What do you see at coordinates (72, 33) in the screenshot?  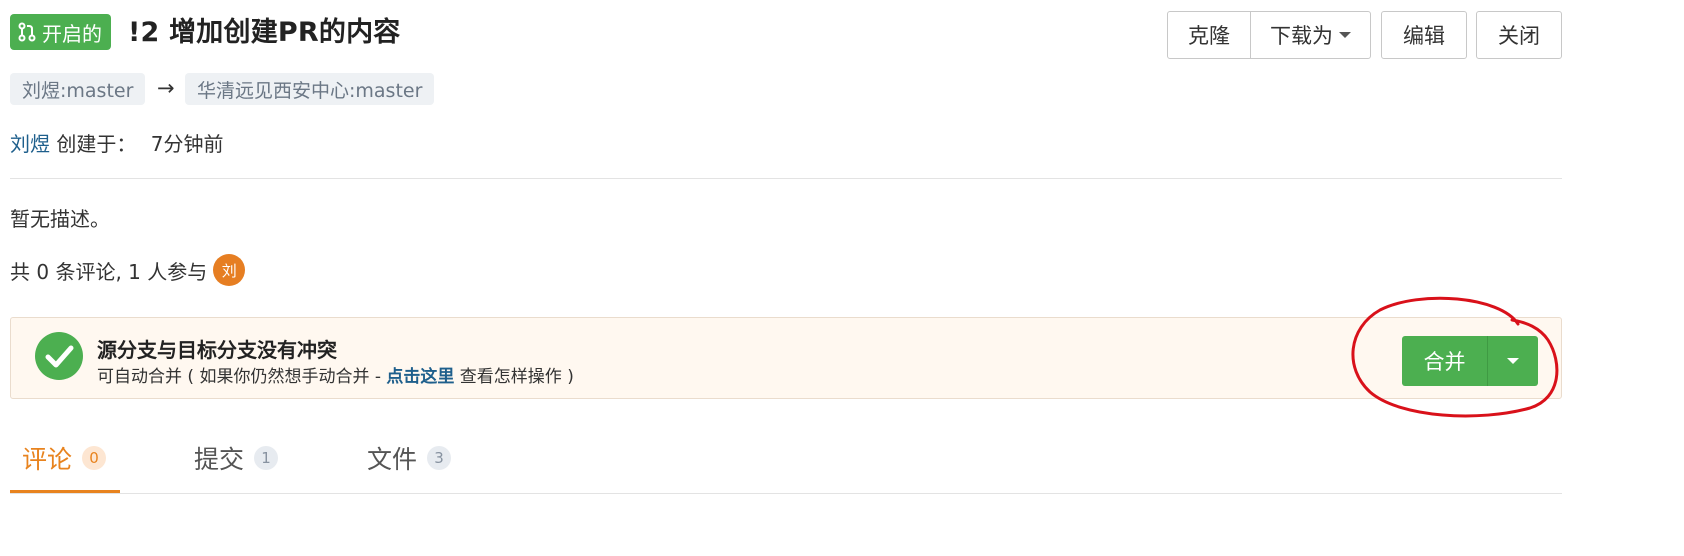 I see `state-label: 开启的` at bounding box center [72, 33].